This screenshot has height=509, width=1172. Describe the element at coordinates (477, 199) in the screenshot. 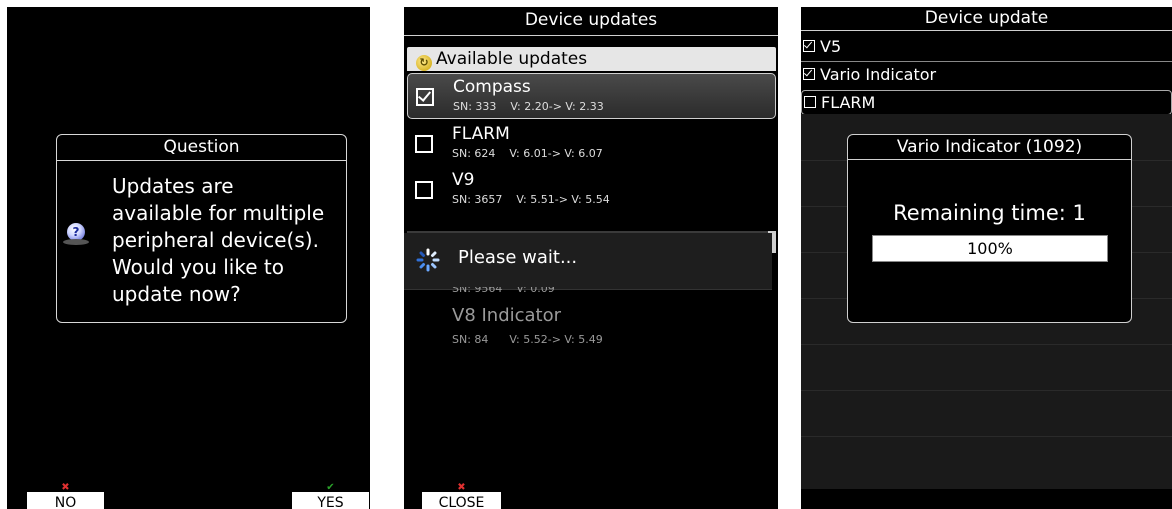

I see `serial-number: SN: 3657` at that location.